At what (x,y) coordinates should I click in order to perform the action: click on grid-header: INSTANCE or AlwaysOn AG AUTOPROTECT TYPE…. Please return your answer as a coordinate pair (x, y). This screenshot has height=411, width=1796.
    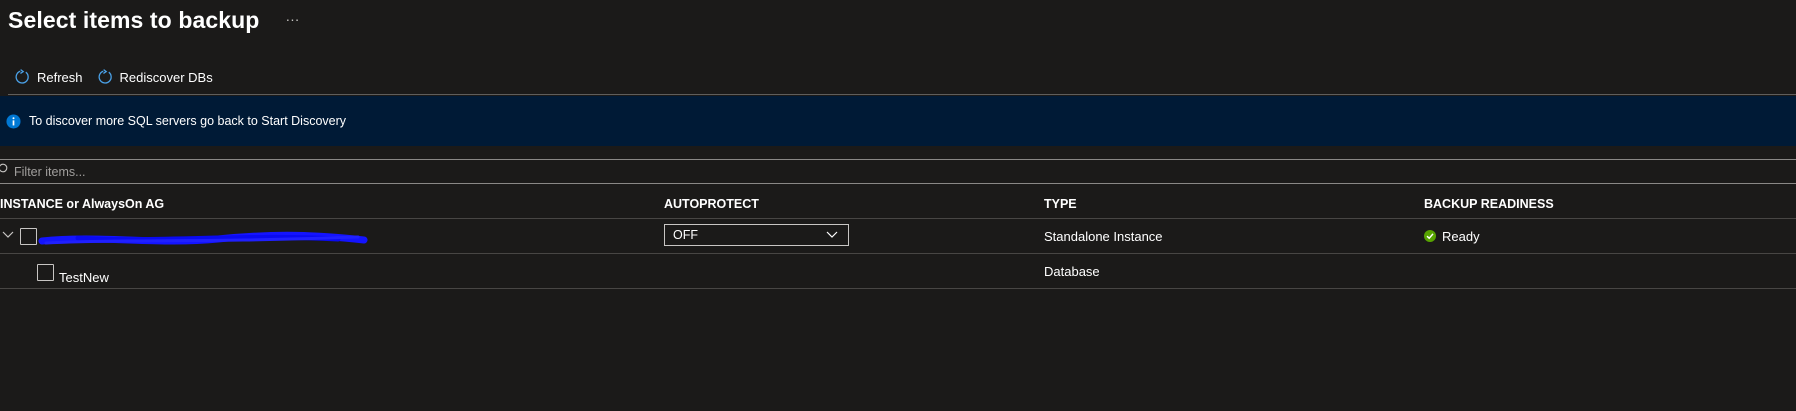
    Looking at the image, I should click on (898, 204).